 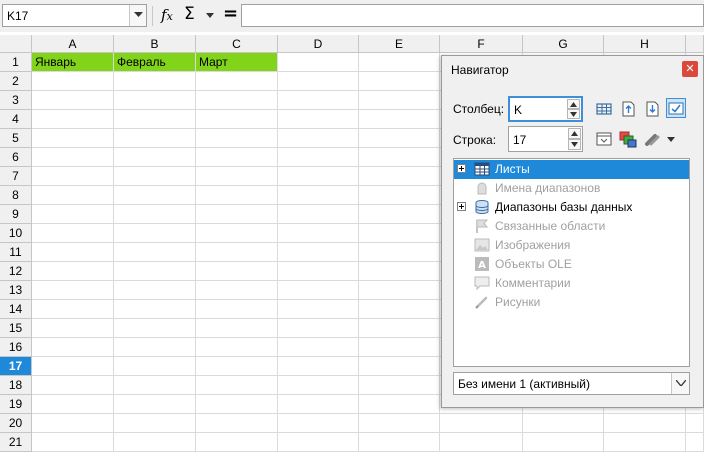 What do you see at coordinates (237, 271) in the screenshot?
I see `cell-c12` at bounding box center [237, 271].